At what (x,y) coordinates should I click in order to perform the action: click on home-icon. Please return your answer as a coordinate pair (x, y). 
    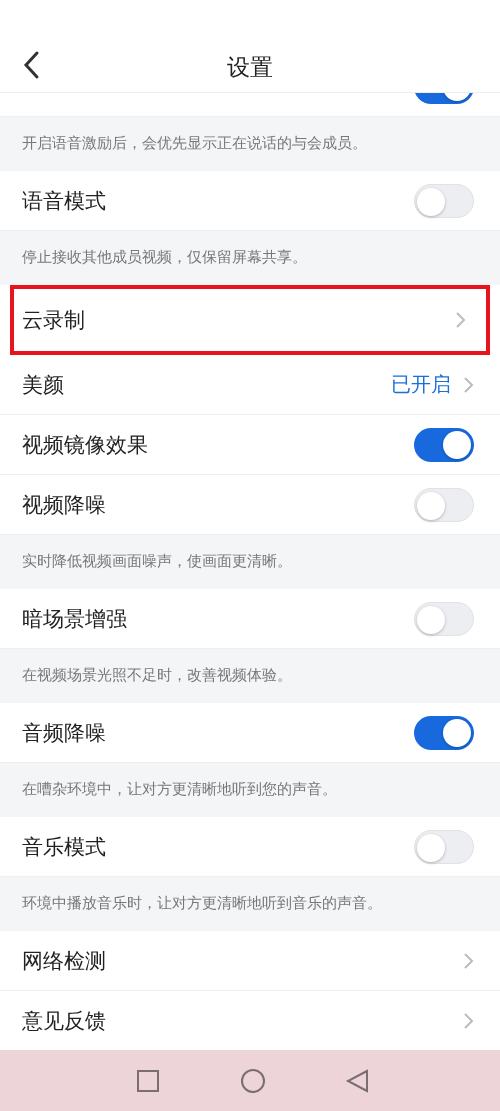
    Looking at the image, I should click on (252, 1080).